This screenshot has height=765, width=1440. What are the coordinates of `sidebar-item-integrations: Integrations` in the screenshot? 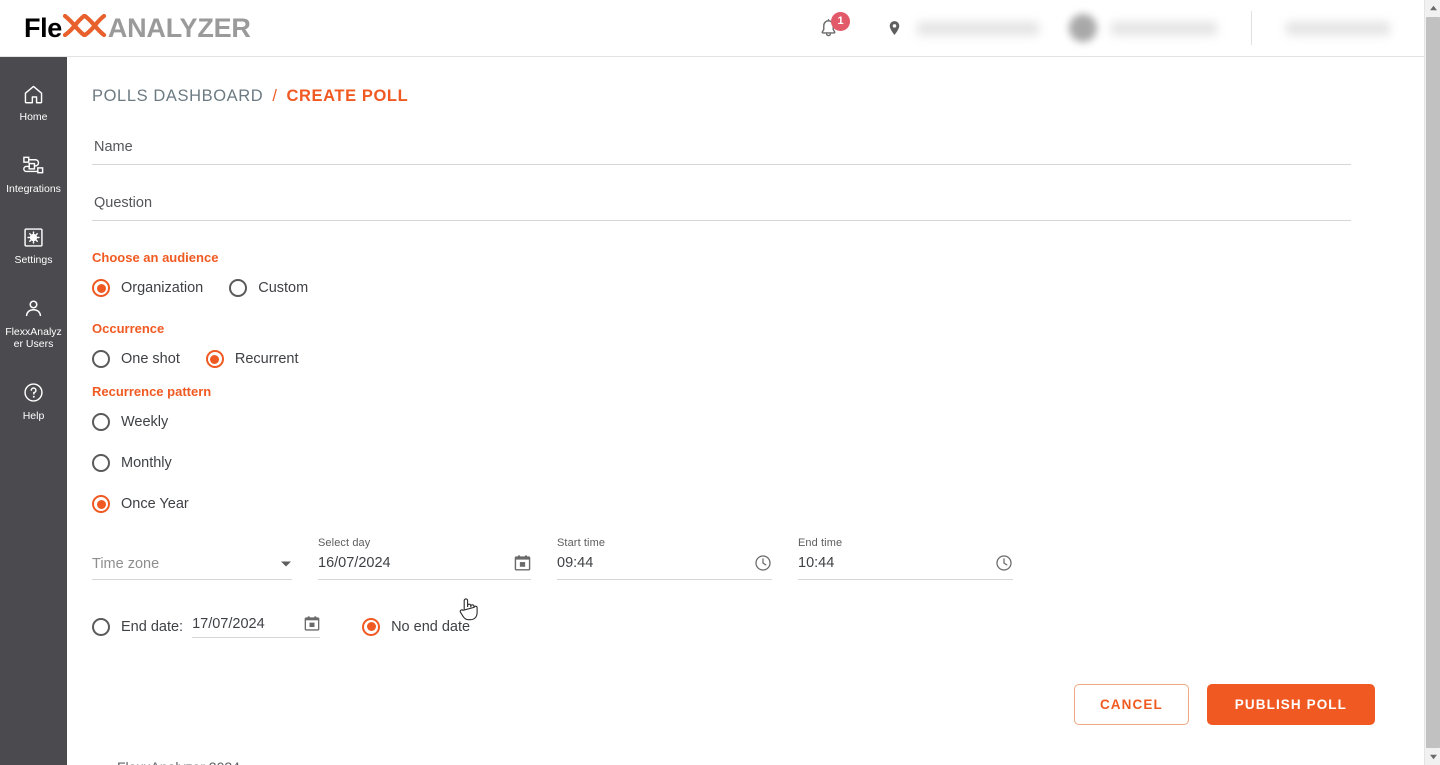 It's located at (33, 175).